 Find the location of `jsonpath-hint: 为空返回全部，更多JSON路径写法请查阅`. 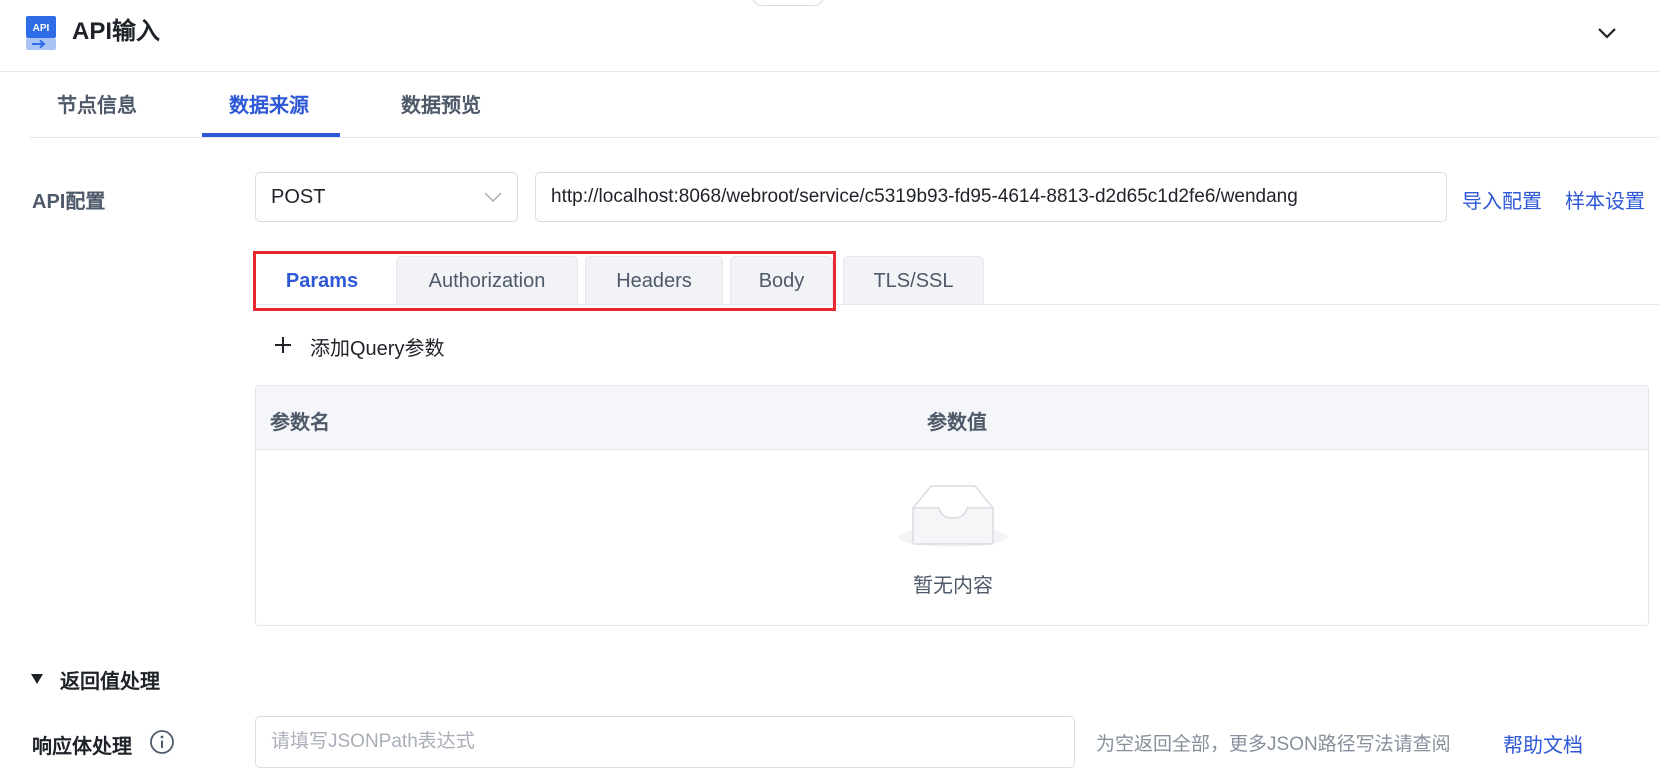

jsonpath-hint: 为空返回全部，更多JSON路径写法请查阅 is located at coordinates (1273, 744).